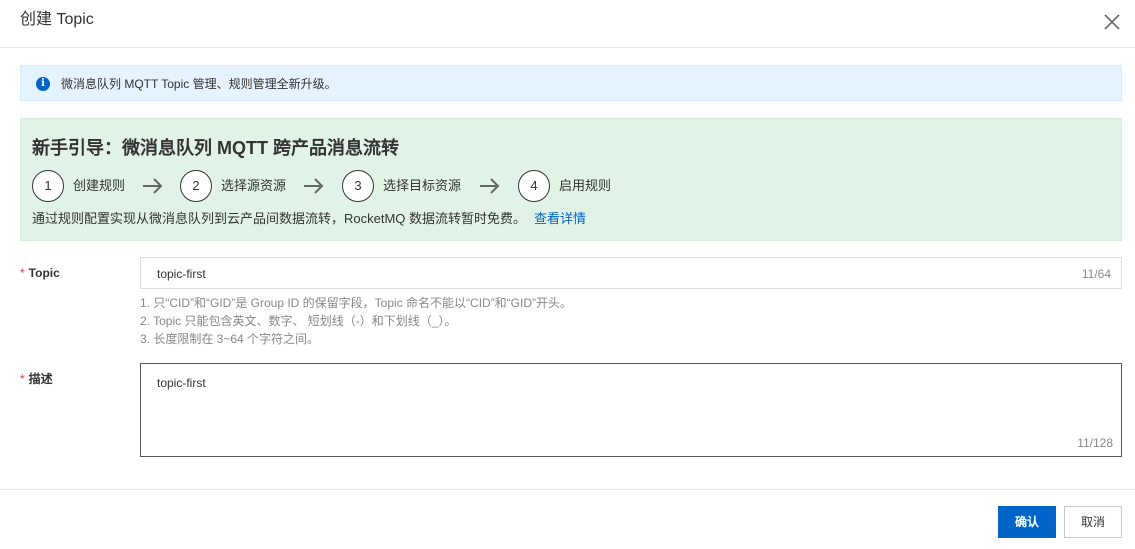  What do you see at coordinates (534, 186) in the screenshot?
I see `step-number: 4` at bounding box center [534, 186].